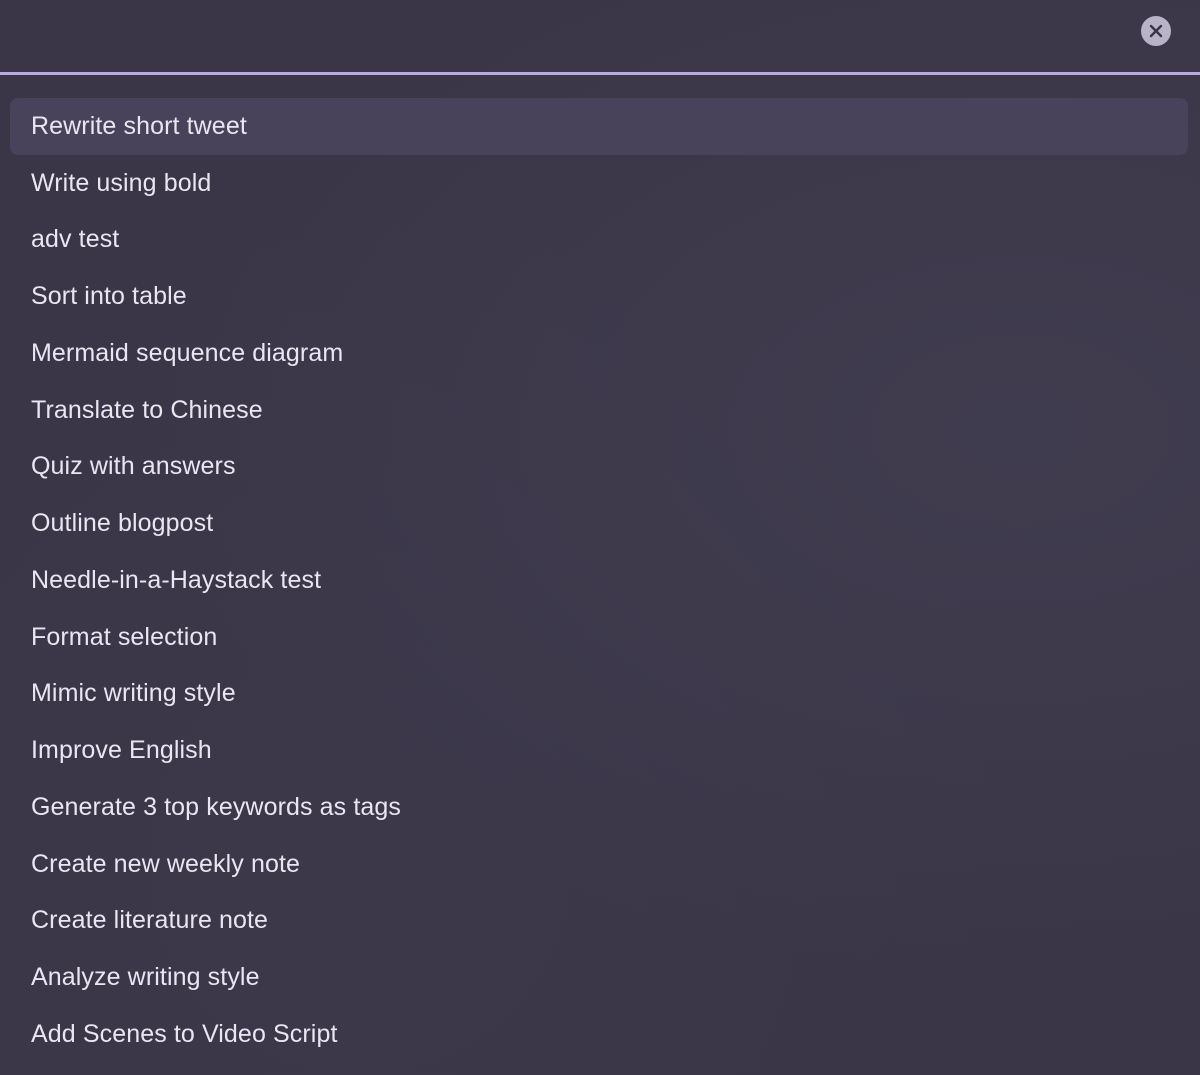  What do you see at coordinates (599, 864) in the screenshot?
I see `command-item: Create new weekly note` at bounding box center [599, 864].